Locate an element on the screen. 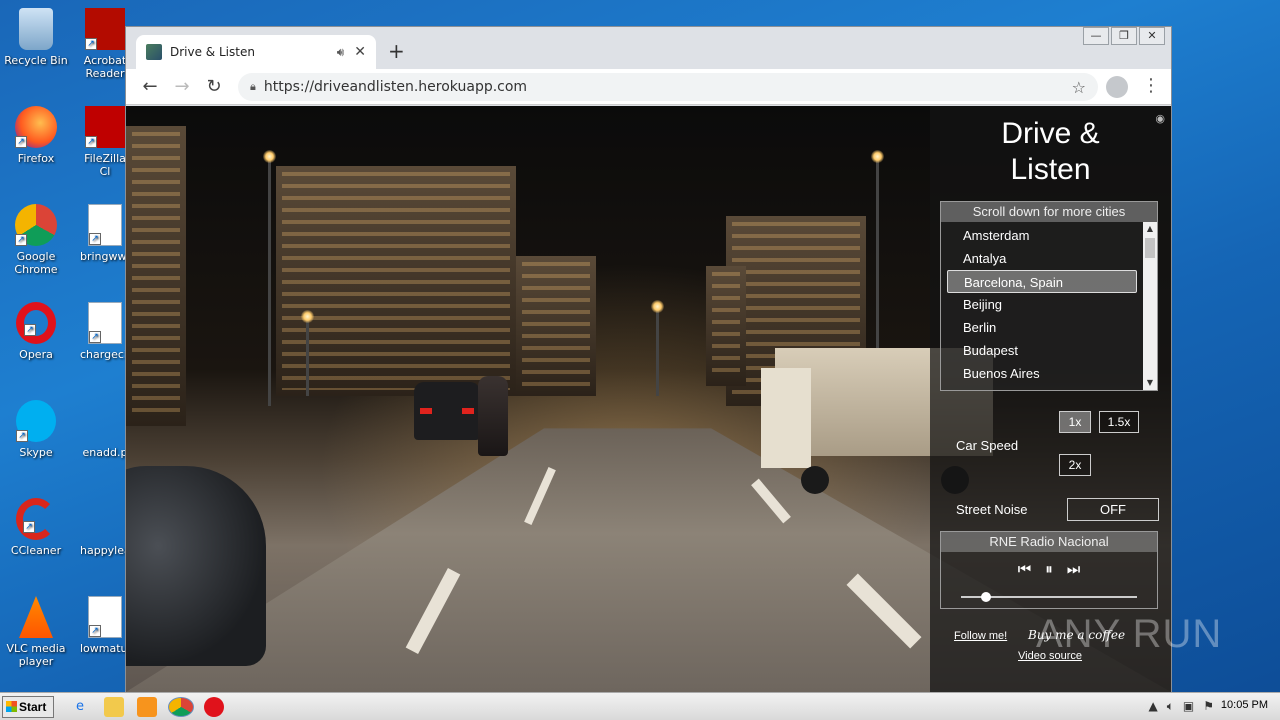  desktop-icon-label: Skype is located at coordinates (36, 452).